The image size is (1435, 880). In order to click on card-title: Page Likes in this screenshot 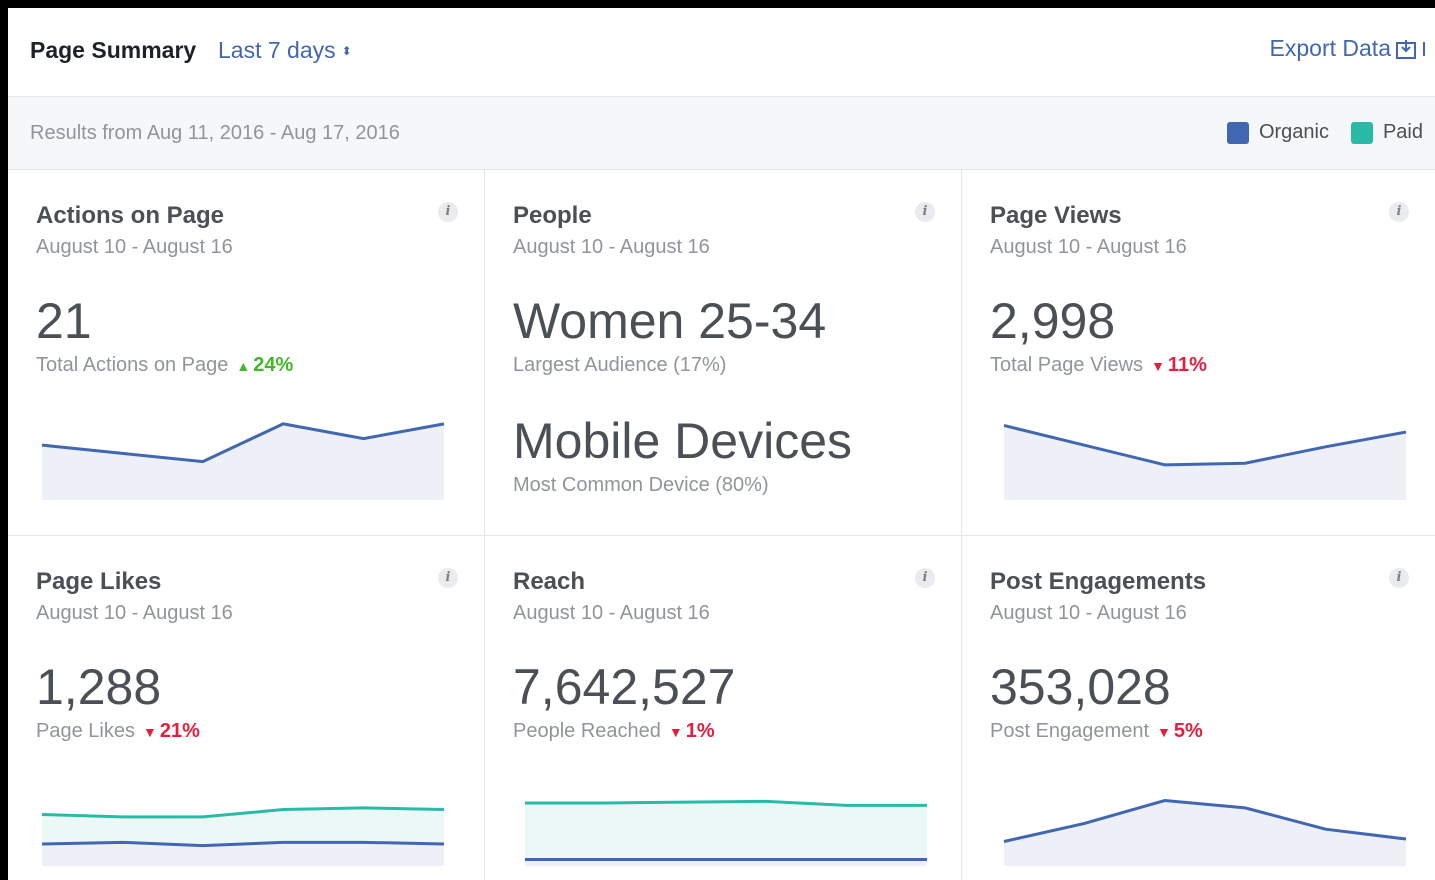, I will do `click(99, 581)`.